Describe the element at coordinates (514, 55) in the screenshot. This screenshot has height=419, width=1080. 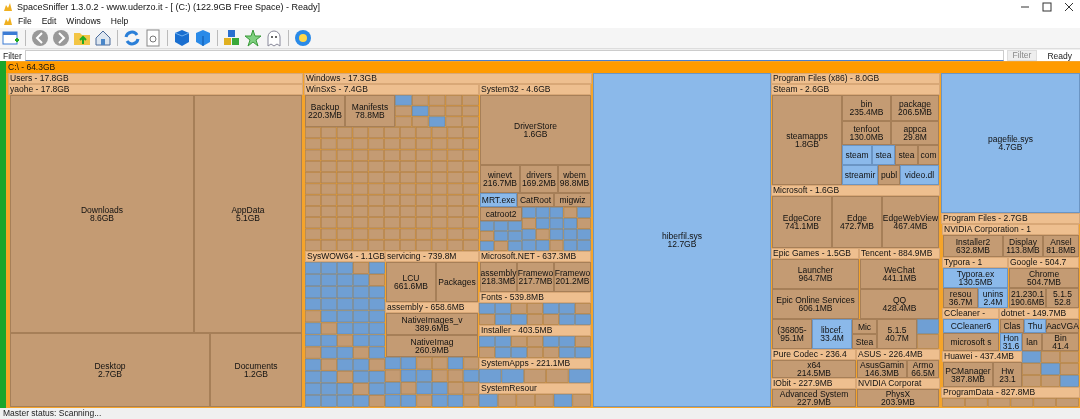
I see `filter-field` at that location.